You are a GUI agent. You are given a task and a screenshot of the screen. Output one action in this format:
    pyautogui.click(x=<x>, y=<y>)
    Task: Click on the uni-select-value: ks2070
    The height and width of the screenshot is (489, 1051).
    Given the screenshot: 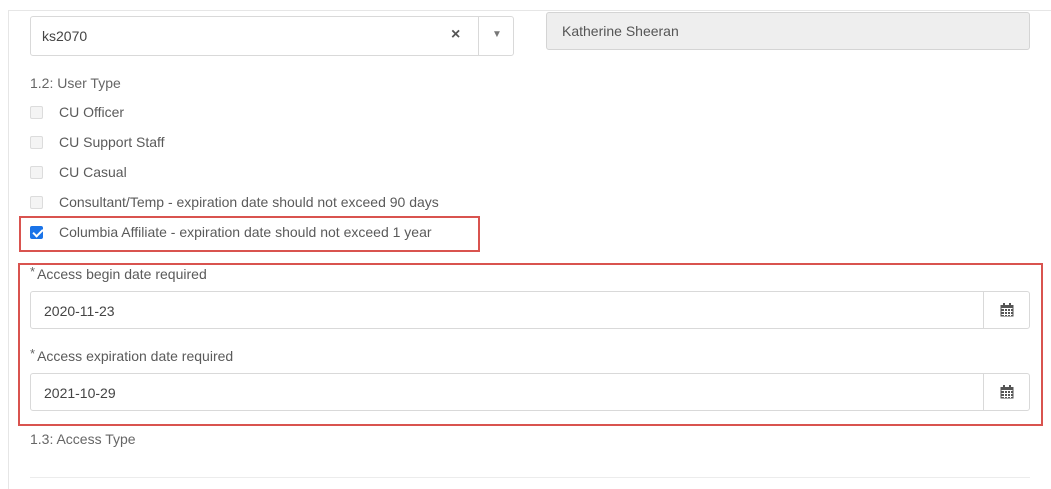 What is the action you would take?
    pyautogui.click(x=65, y=36)
    